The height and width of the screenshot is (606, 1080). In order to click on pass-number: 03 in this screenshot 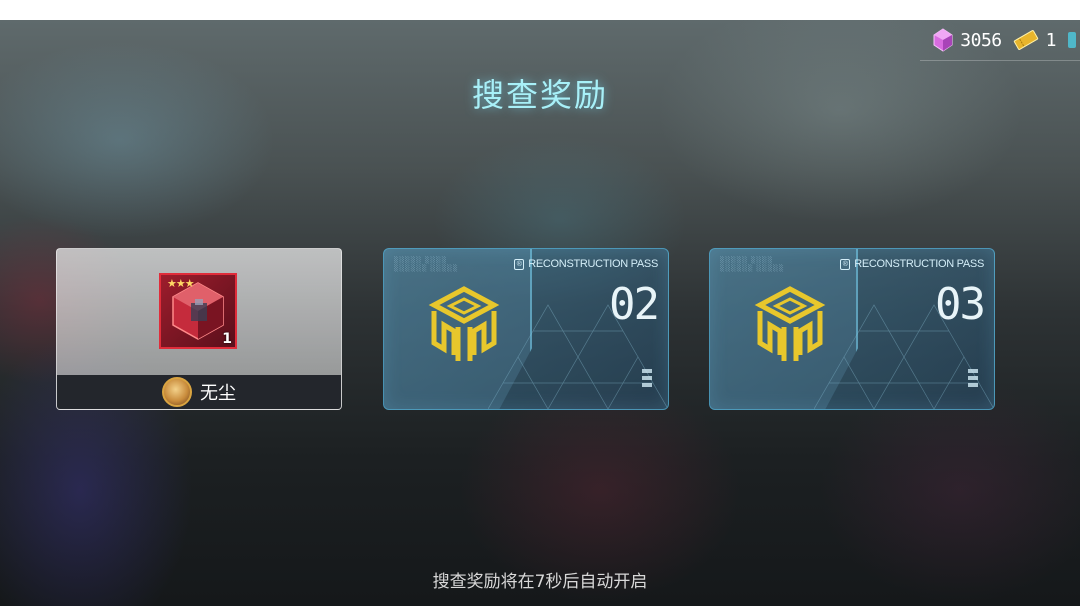, I will do `click(960, 304)`.